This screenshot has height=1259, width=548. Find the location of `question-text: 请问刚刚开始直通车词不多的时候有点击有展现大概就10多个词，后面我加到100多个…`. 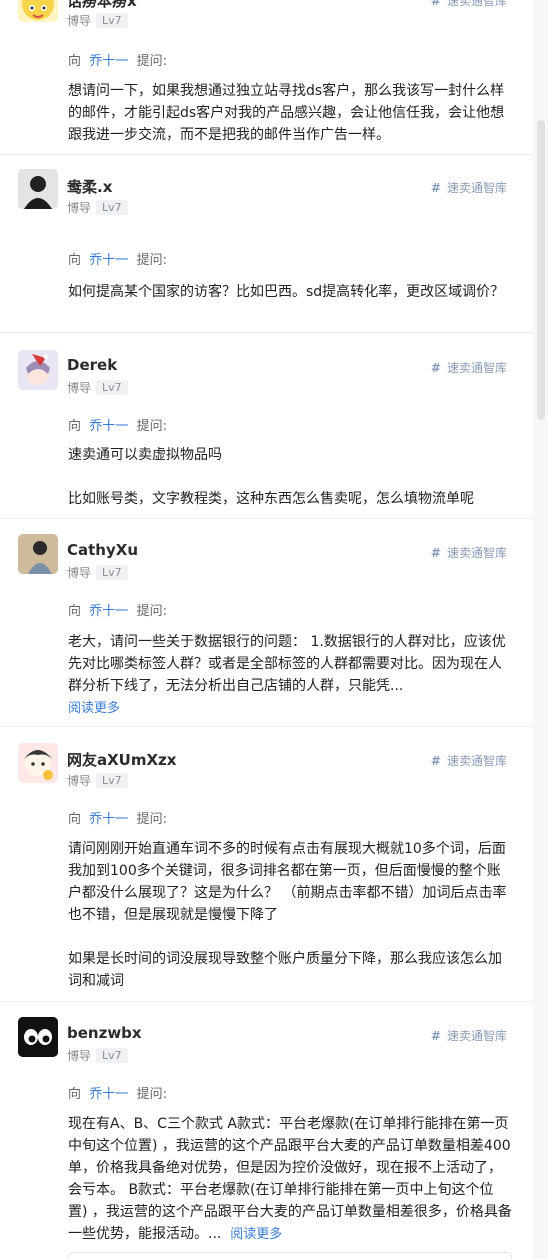

question-text: 请问刚刚开始直通车词不多的时候有点击有展现大概就10多个词，后面我加到100多个… is located at coordinates (290, 915).